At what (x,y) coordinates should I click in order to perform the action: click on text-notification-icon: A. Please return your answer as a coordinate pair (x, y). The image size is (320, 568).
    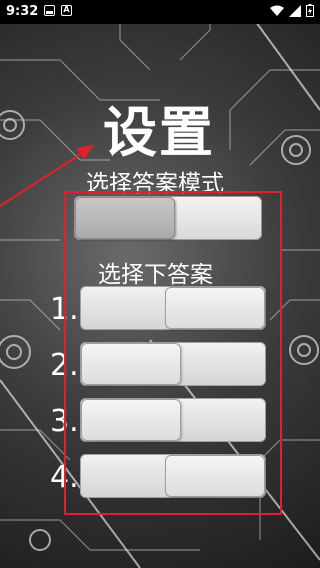
    Looking at the image, I should click on (66, 10).